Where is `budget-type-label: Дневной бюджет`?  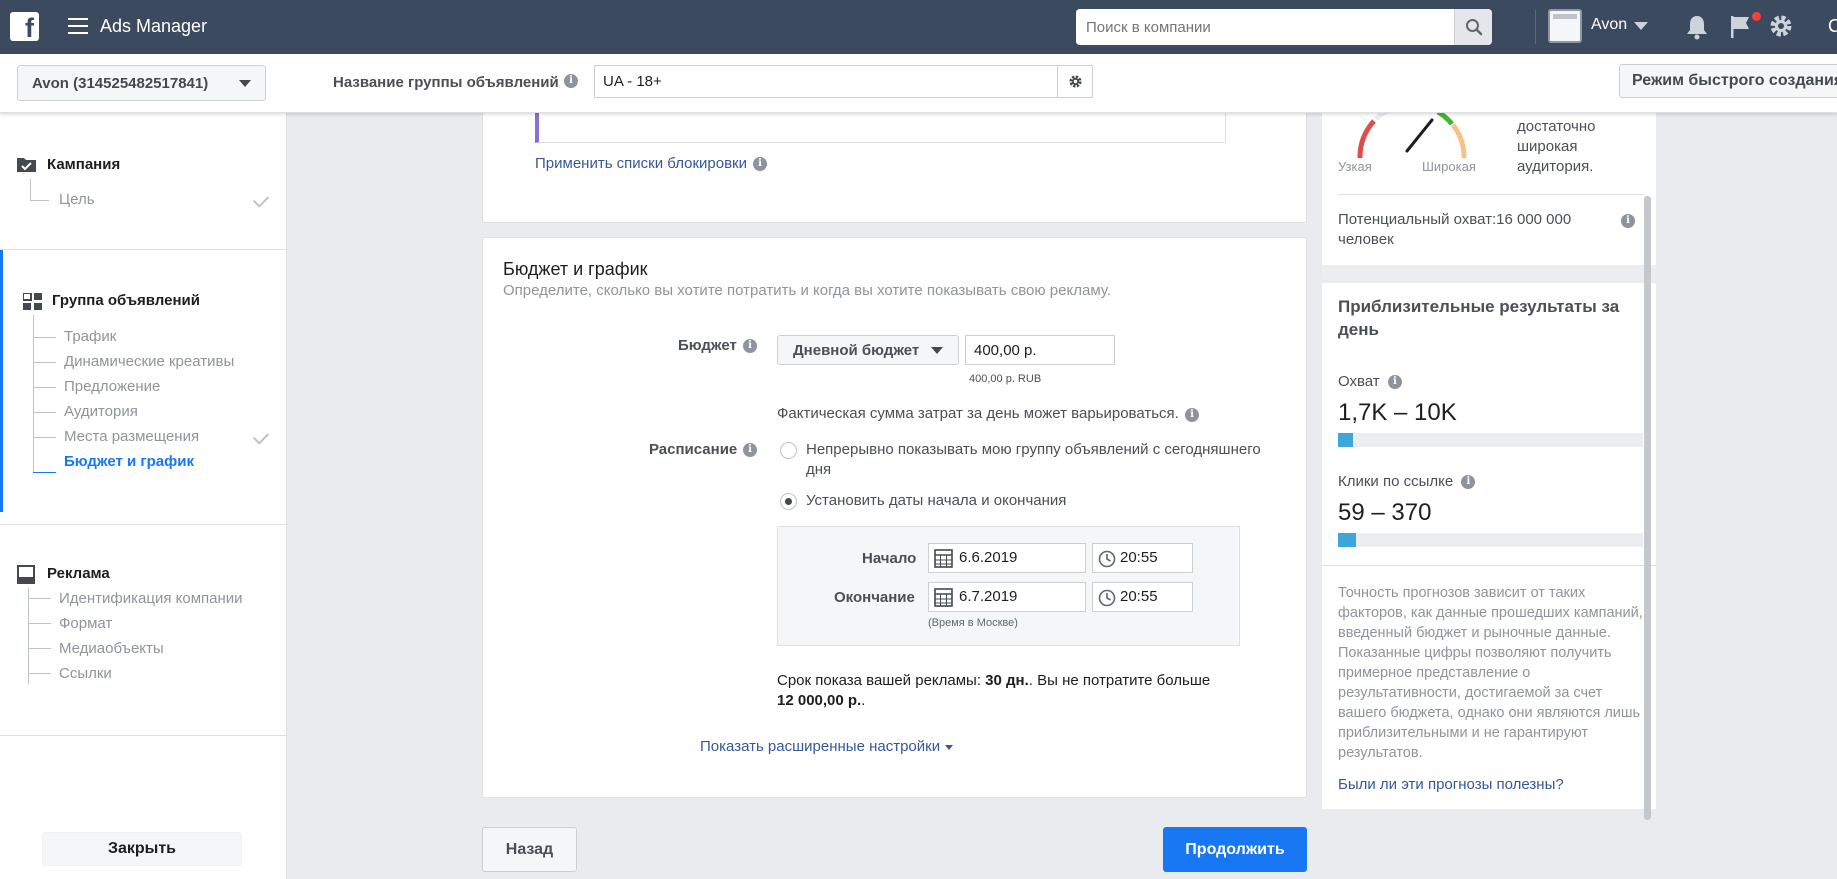 budget-type-label: Дневной бюджет is located at coordinates (856, 350).